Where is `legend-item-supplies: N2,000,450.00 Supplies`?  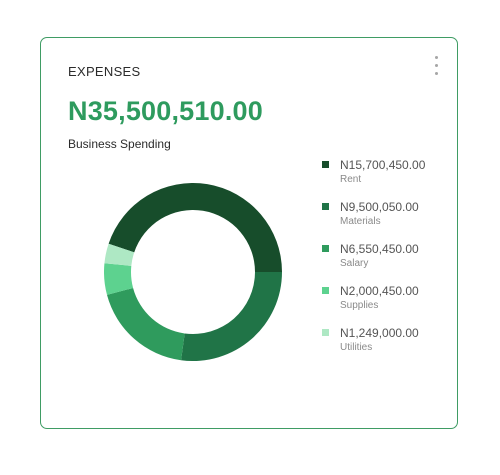
legend-item-supplies: N2,000,450.00 Supplies is located at coordinates (387, 305).